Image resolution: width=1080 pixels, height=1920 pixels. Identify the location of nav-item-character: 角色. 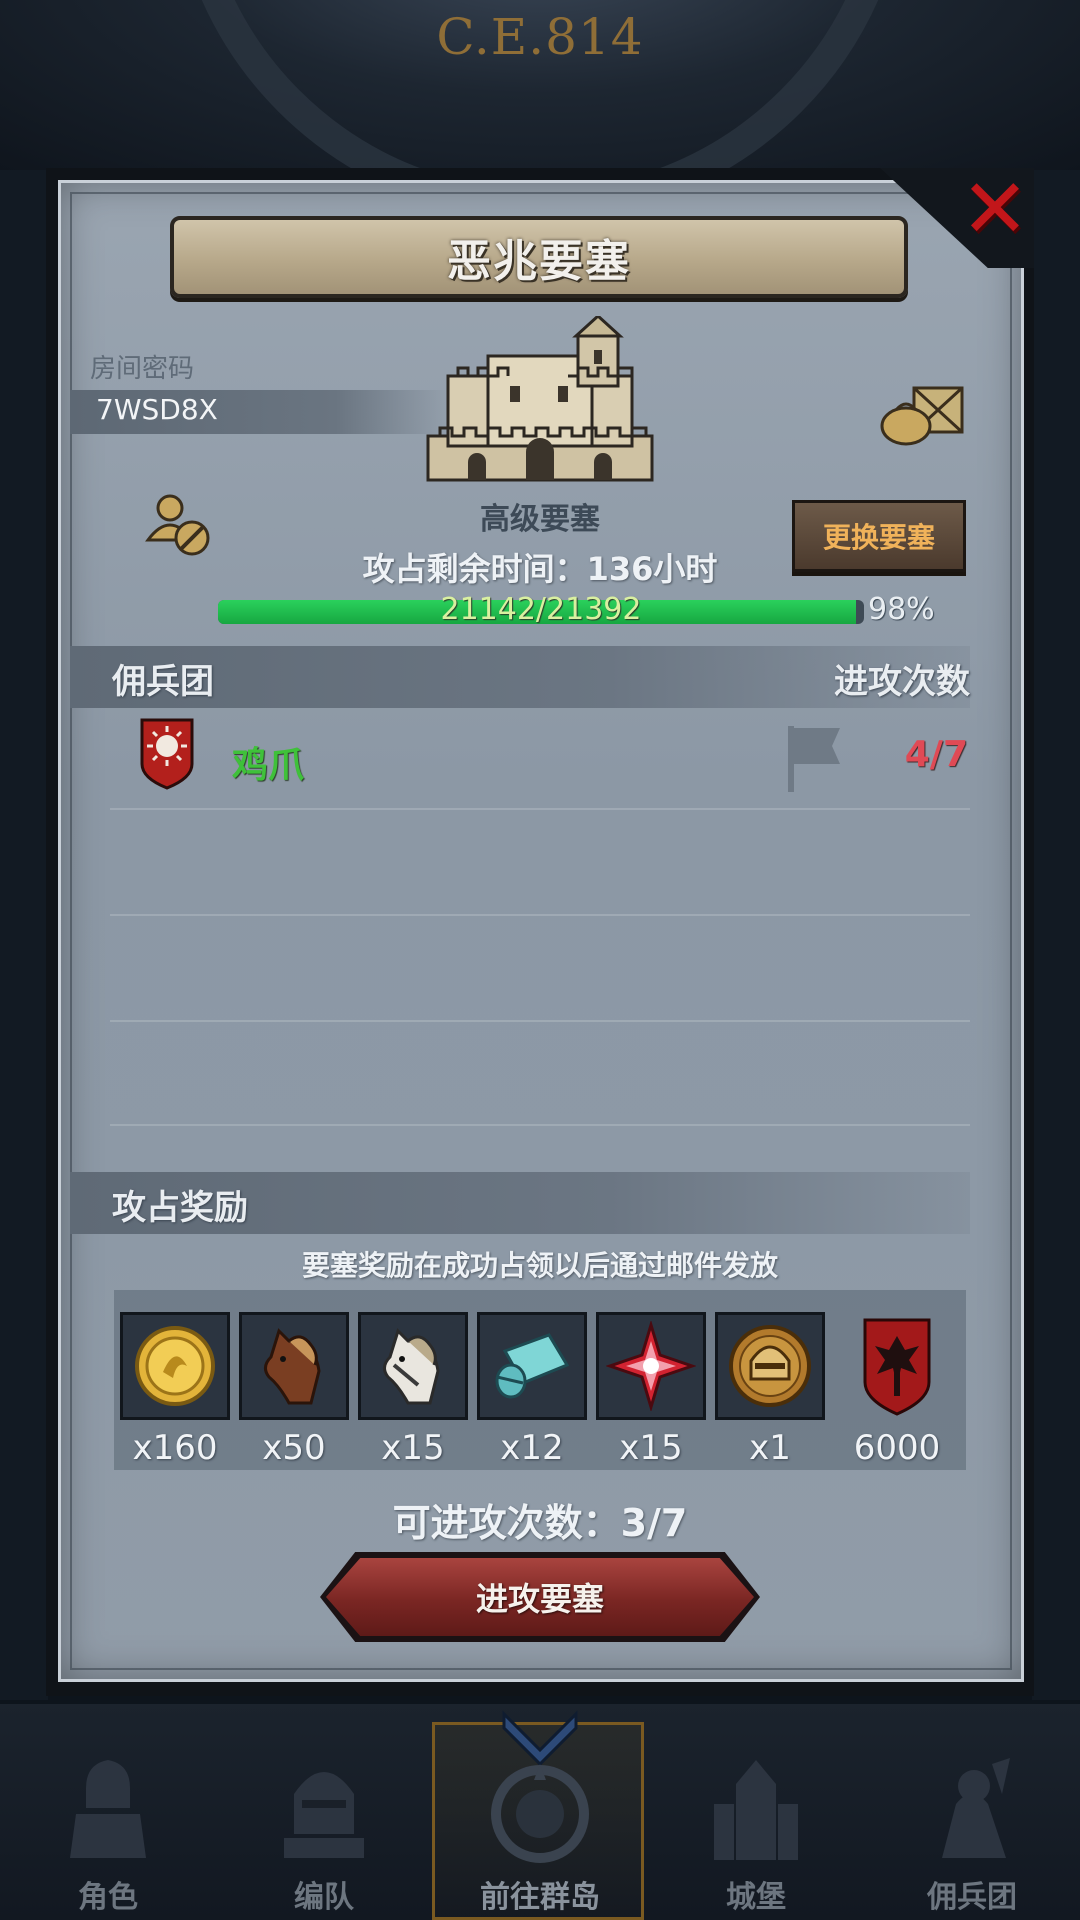
(108, 1812).